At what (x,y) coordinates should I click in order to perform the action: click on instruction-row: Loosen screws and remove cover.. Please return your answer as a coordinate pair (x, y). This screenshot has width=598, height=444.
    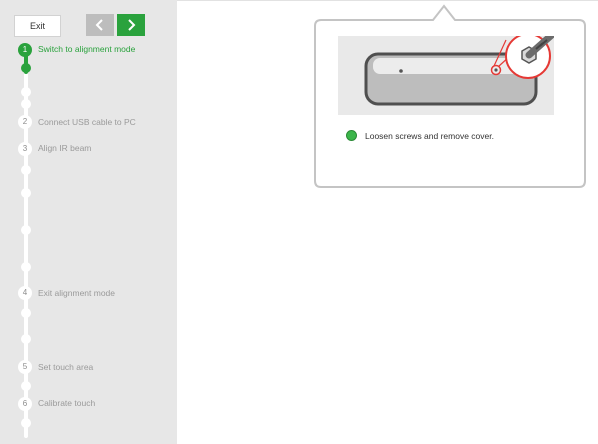
    Looking at the image, I should click on (420, 135).